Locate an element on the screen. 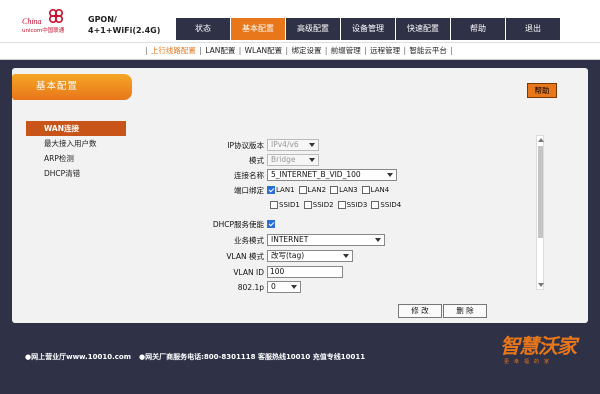 The height and width of the screenshot is (394, 600). port-lan1-checkbox: LAN1 is located at coordinates (281, 190).